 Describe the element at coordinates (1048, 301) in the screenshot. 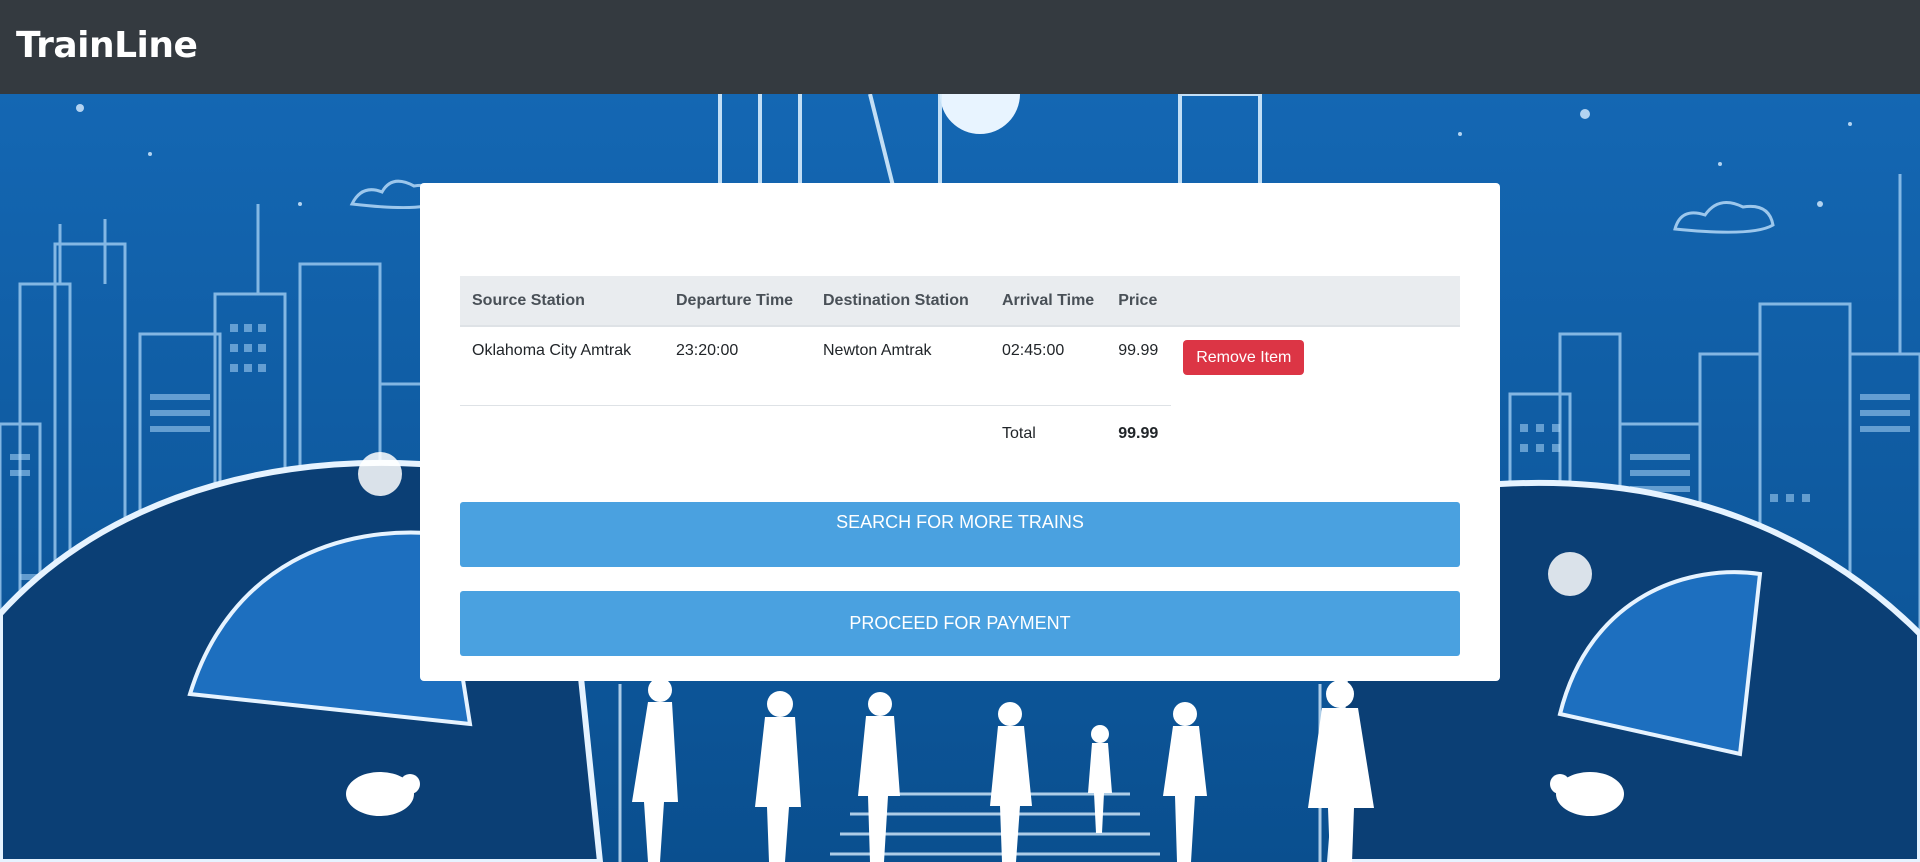

I see `column-header-arrival-time: Arrival Time` at that location.